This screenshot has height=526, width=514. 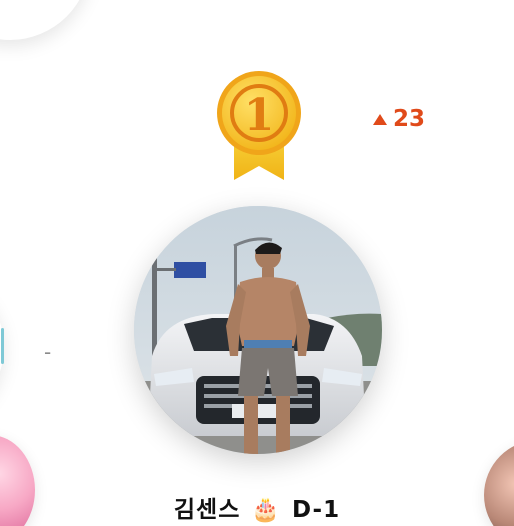 I want to click on previous-rank-card, so click(x=45, y=20).